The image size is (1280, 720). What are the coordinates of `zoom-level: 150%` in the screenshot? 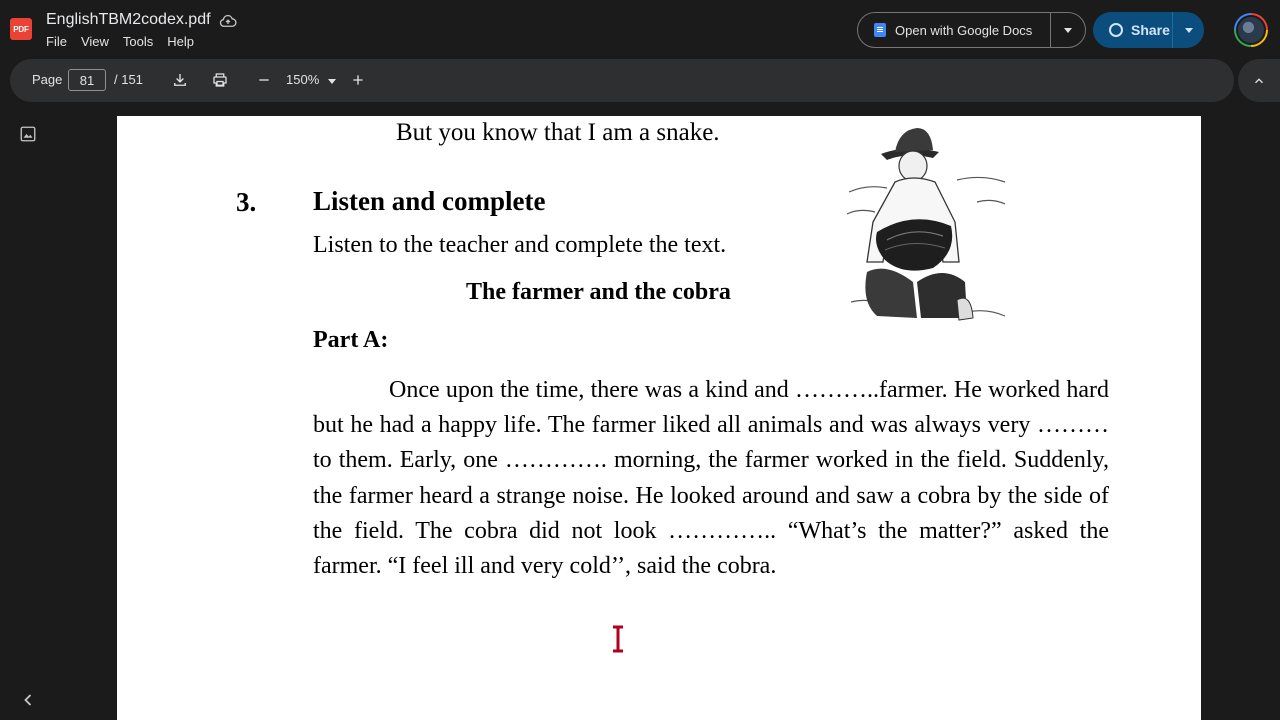 It's located at (302, 79).